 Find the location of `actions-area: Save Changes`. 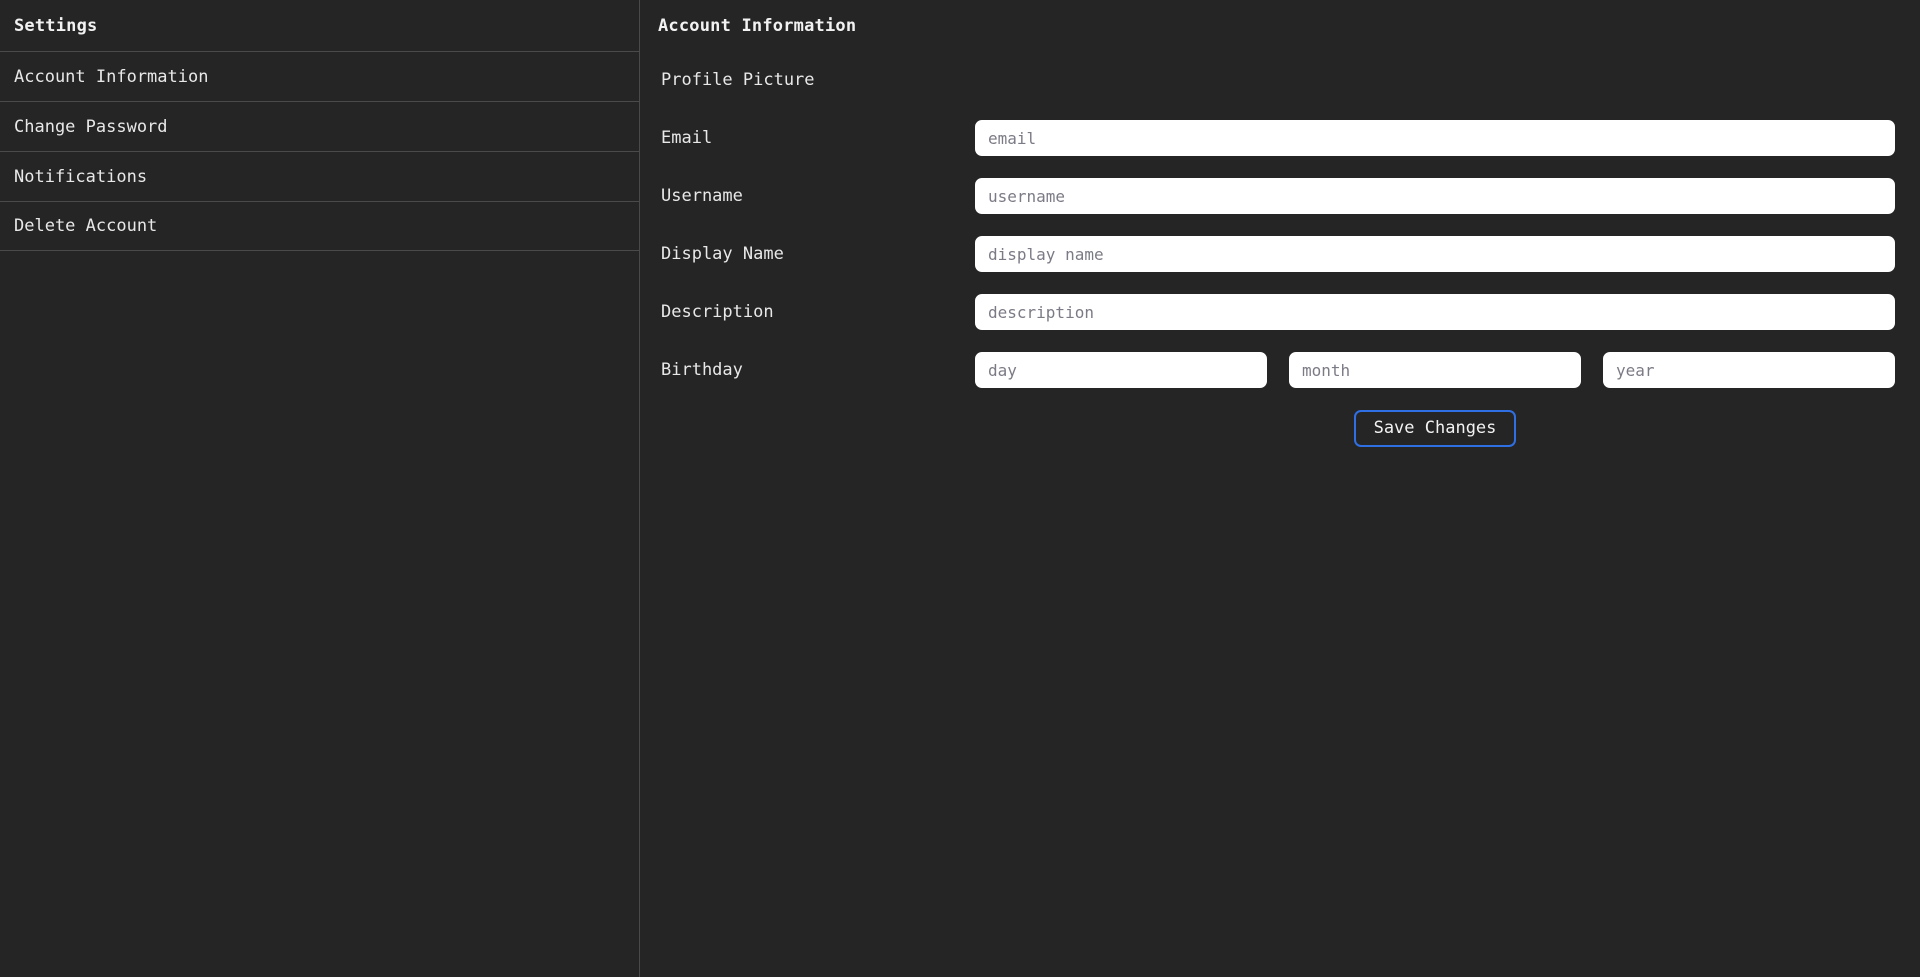

actions-area: Save Changes is located at coordinates (1447, 428).